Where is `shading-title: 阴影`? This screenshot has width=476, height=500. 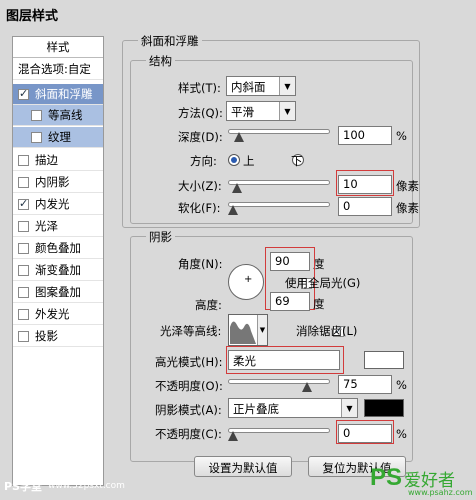
shading-title: 阴影 is located at coordinates (160, 237).